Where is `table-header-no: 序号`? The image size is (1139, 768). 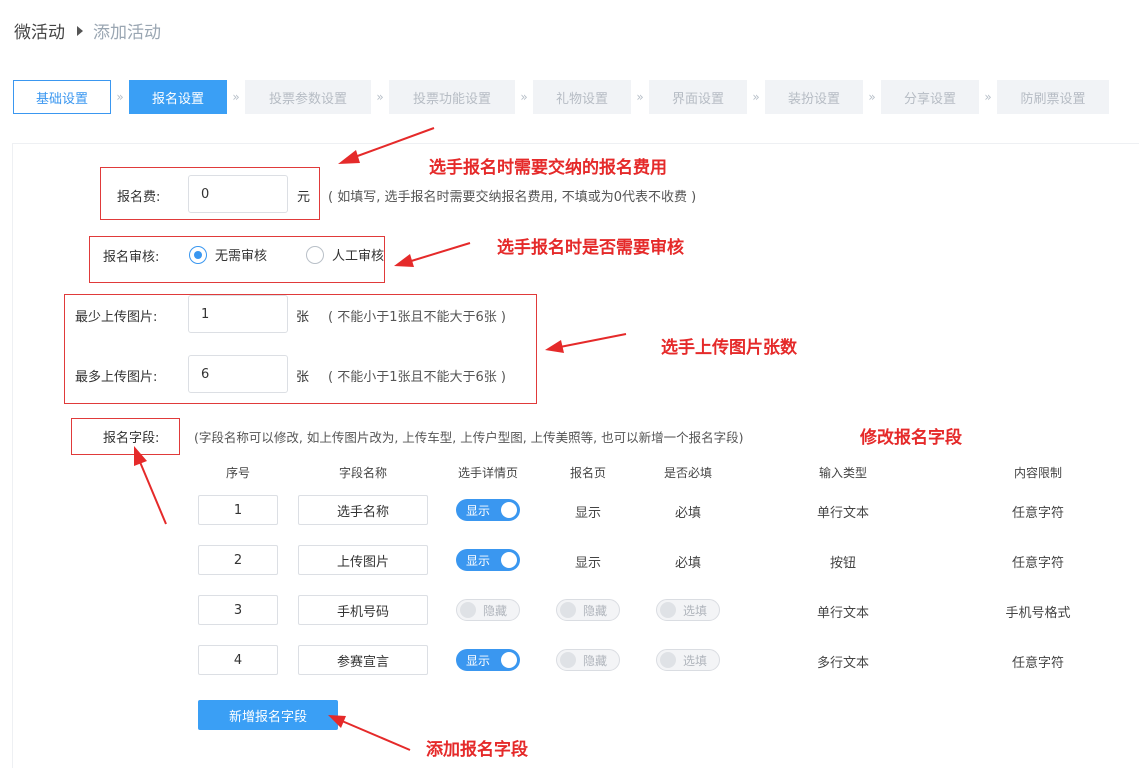 table-header-no: 序号 is located at coordinates (237, 473).